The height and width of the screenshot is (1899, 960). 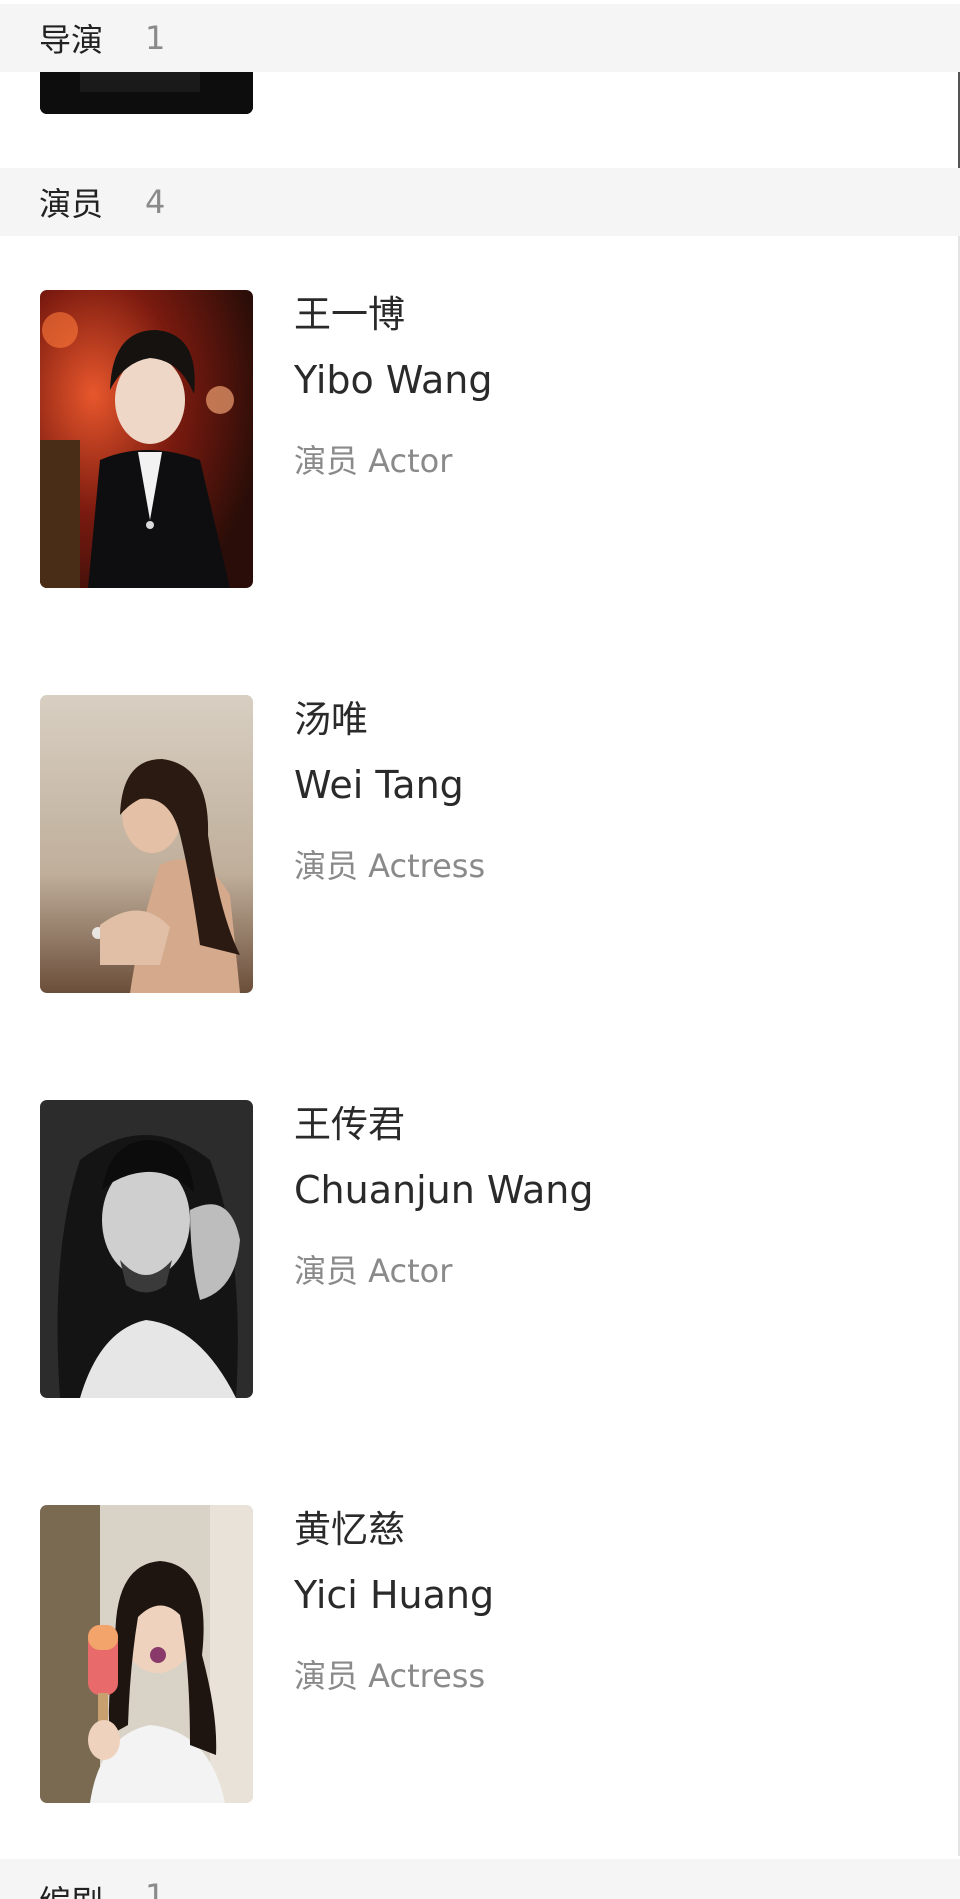 What do you see at coordinates (480, 202) in the screenshot?
I see `section-header-cast: 演员 4` at bounding box center [480, 202].